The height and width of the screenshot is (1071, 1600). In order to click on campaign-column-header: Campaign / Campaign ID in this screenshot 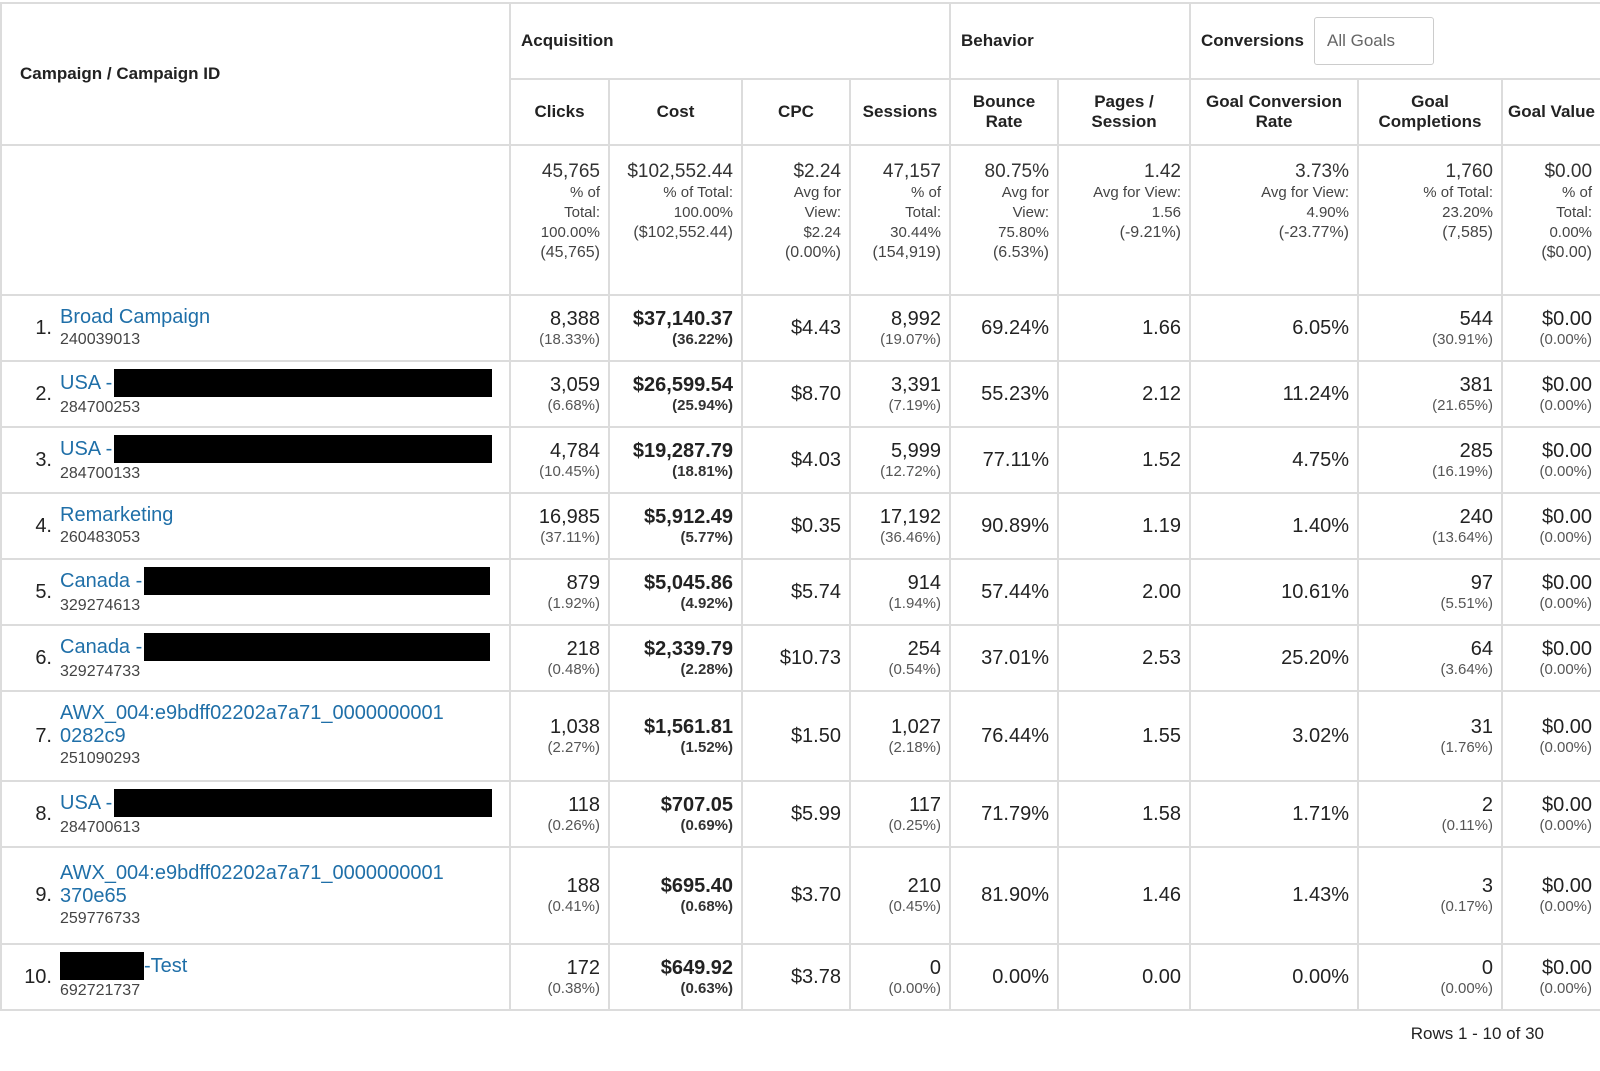, I will do `click(255, 74)`.